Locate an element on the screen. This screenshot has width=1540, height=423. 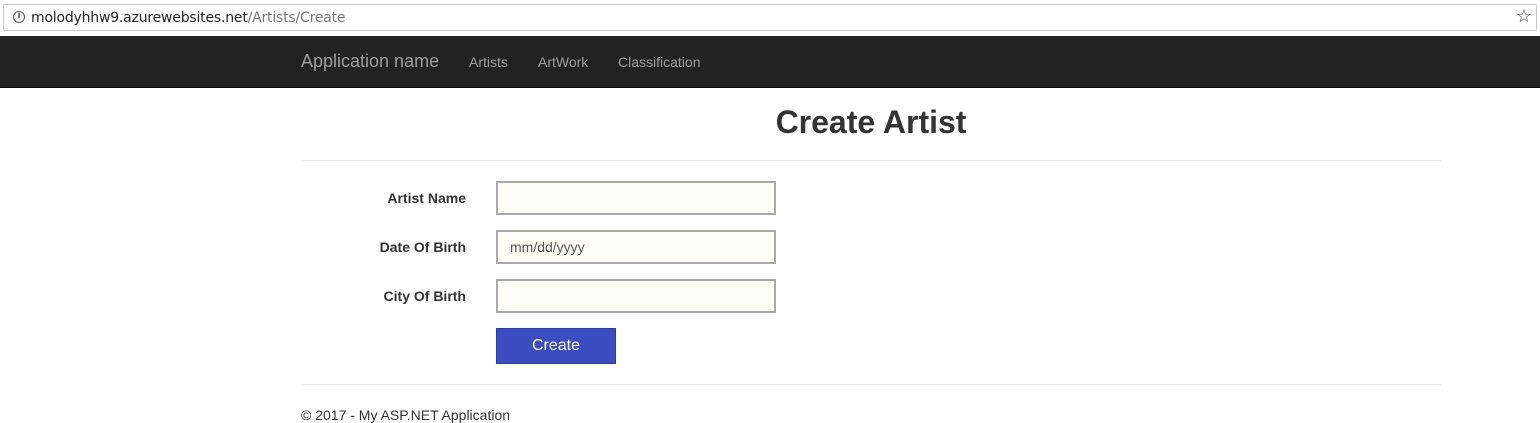
city-of-birth-label: City Of Birth is located at coordinates (424, 296).